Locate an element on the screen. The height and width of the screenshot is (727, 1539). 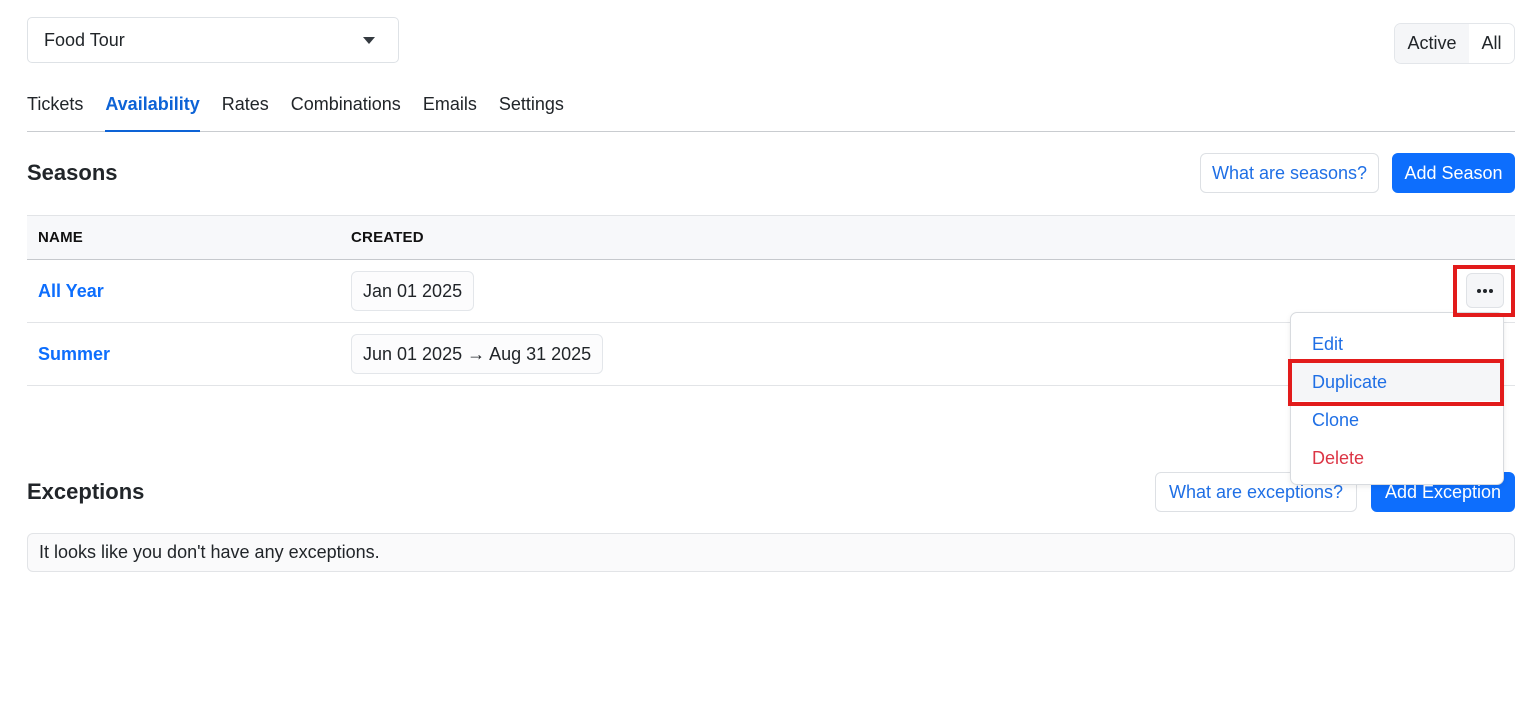
product-select: Food Tour is located at coordinates (213, 40).